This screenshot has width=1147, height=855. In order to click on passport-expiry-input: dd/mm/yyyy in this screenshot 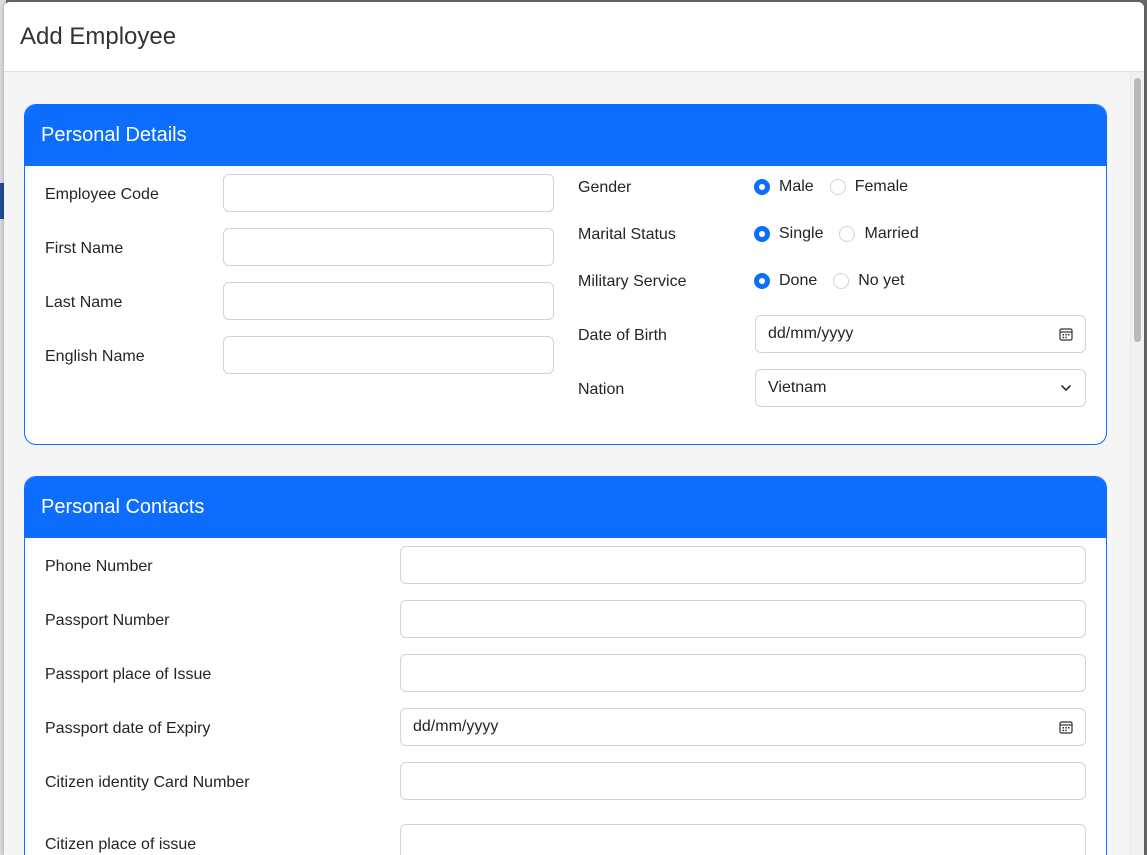, I will do `click(743, 727)`.